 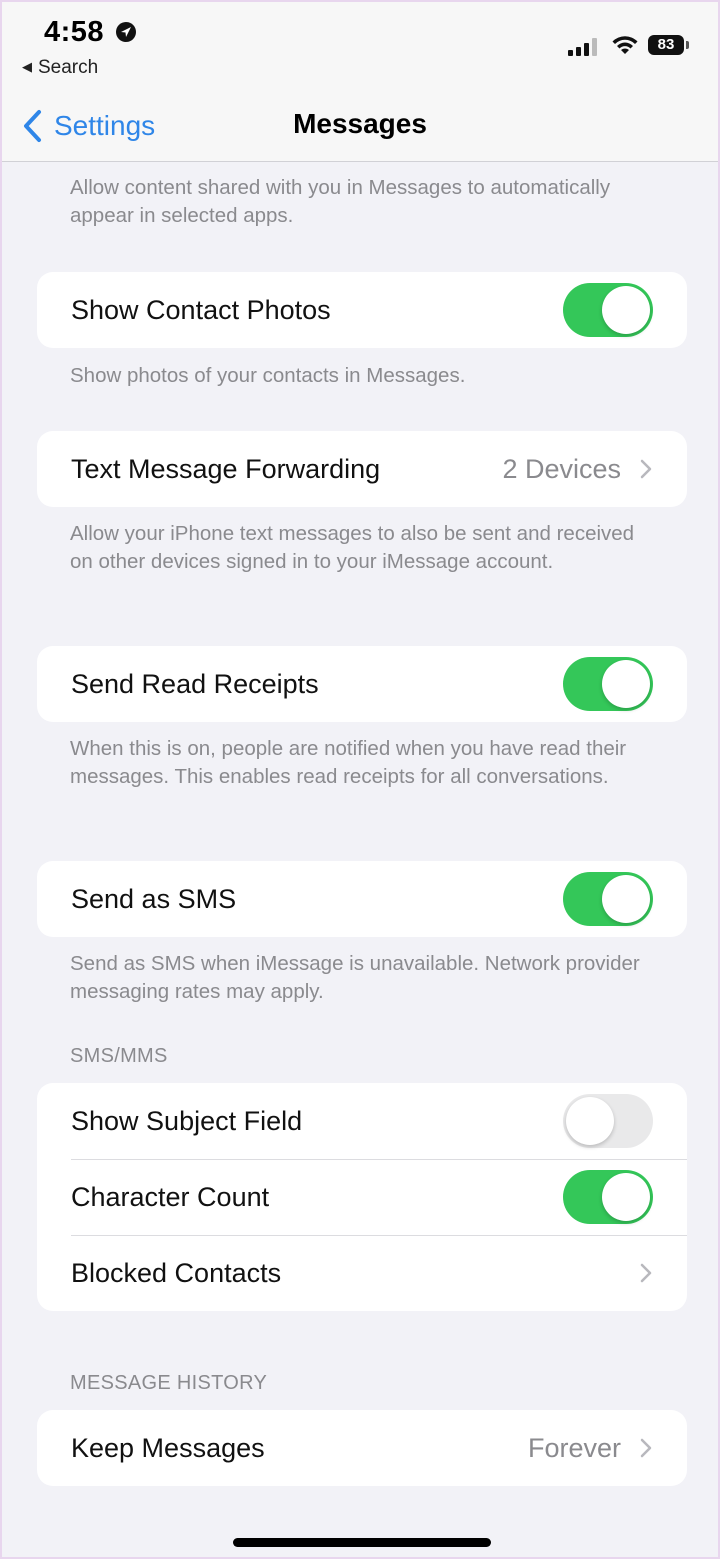 What do you see at coordinates (201, 309) in the screenshot?
I see `show-contact-photos-label: Show Contact Photos` at bounding box center [201, 309].